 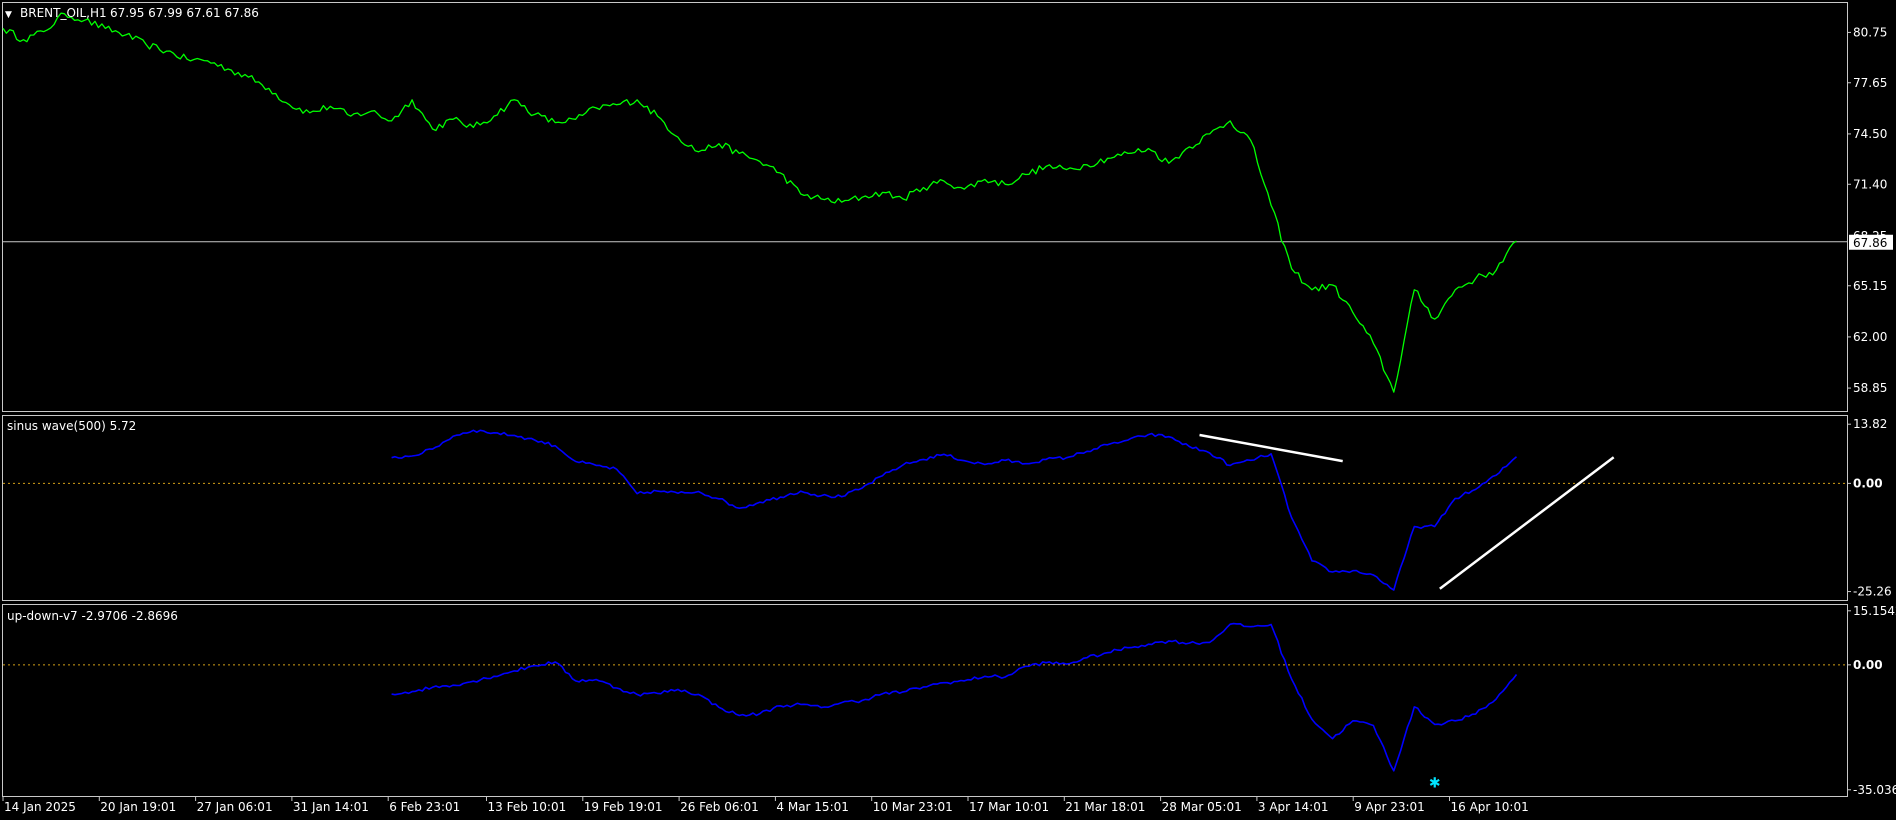 I want to click on x-tick-label: 21 Mar 18:01, so click(x=1105, y=807).